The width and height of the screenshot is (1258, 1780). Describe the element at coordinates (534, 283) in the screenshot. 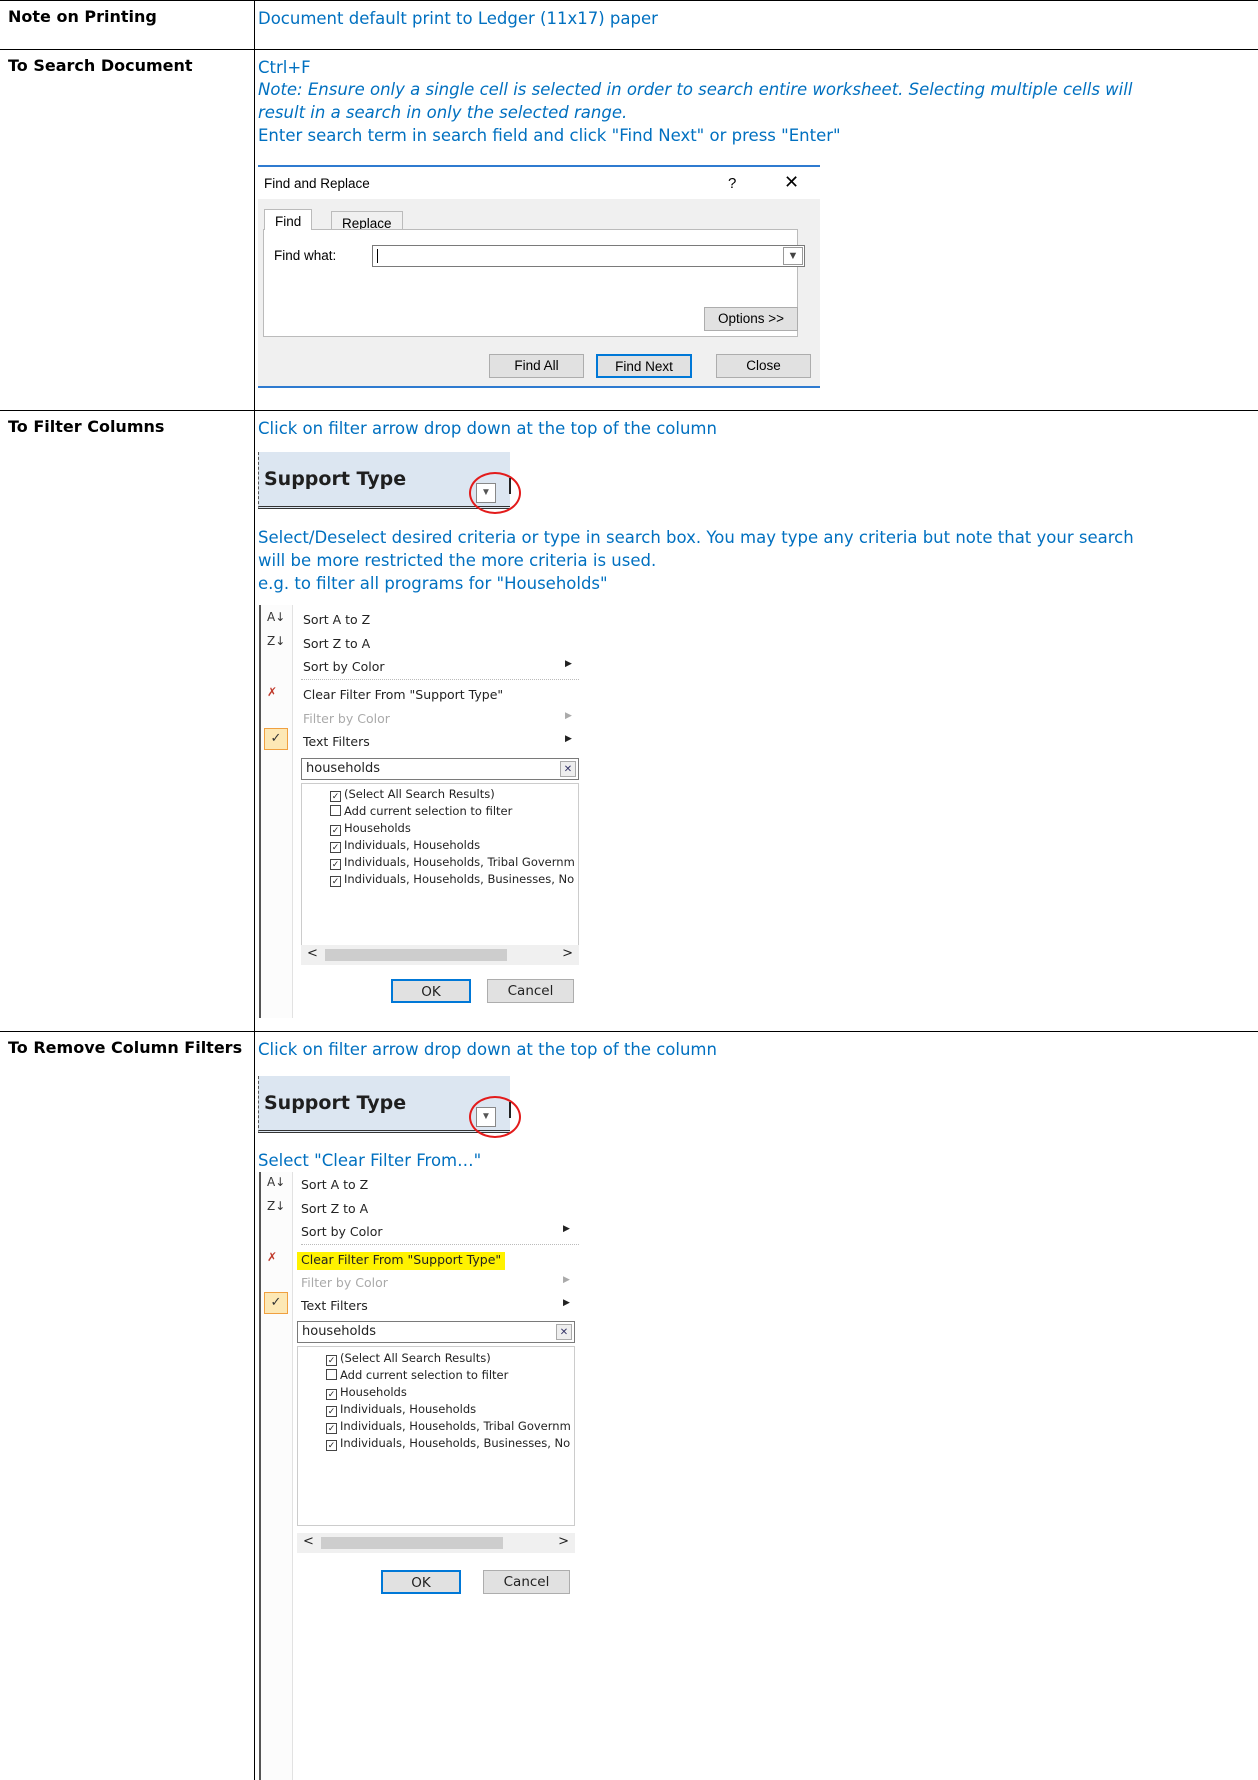

I see `find-panel: Find what: ▼ Options >>` at that location.